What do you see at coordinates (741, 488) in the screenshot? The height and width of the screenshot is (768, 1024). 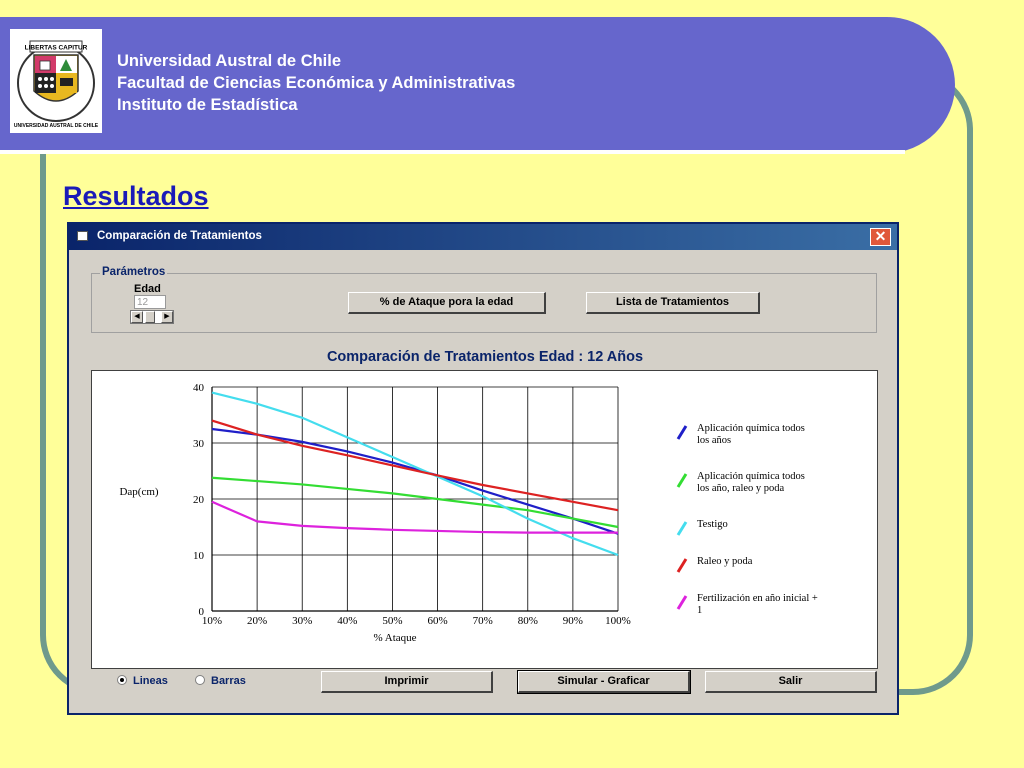 I see `legend-label-2: los año, raleo y poda` at bounding box center [741, 488].